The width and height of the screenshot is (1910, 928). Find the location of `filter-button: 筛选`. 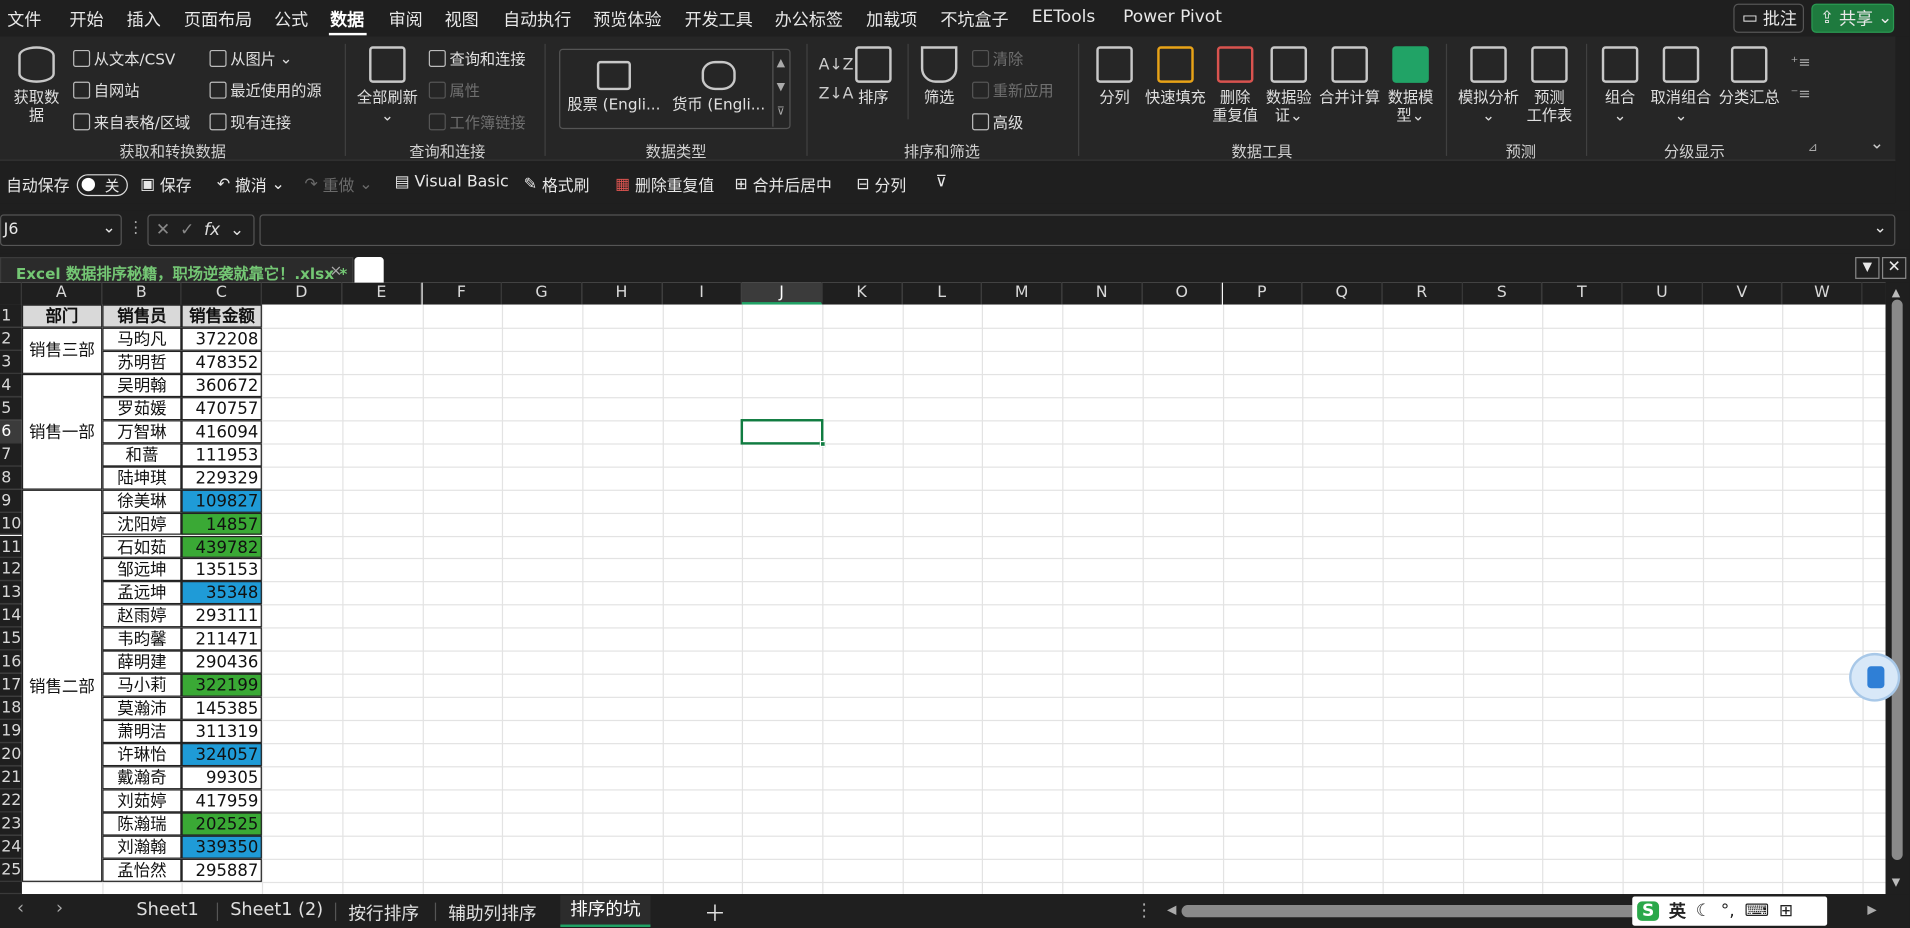

filter-button: 筛选 is located at coordinates (939, 76).